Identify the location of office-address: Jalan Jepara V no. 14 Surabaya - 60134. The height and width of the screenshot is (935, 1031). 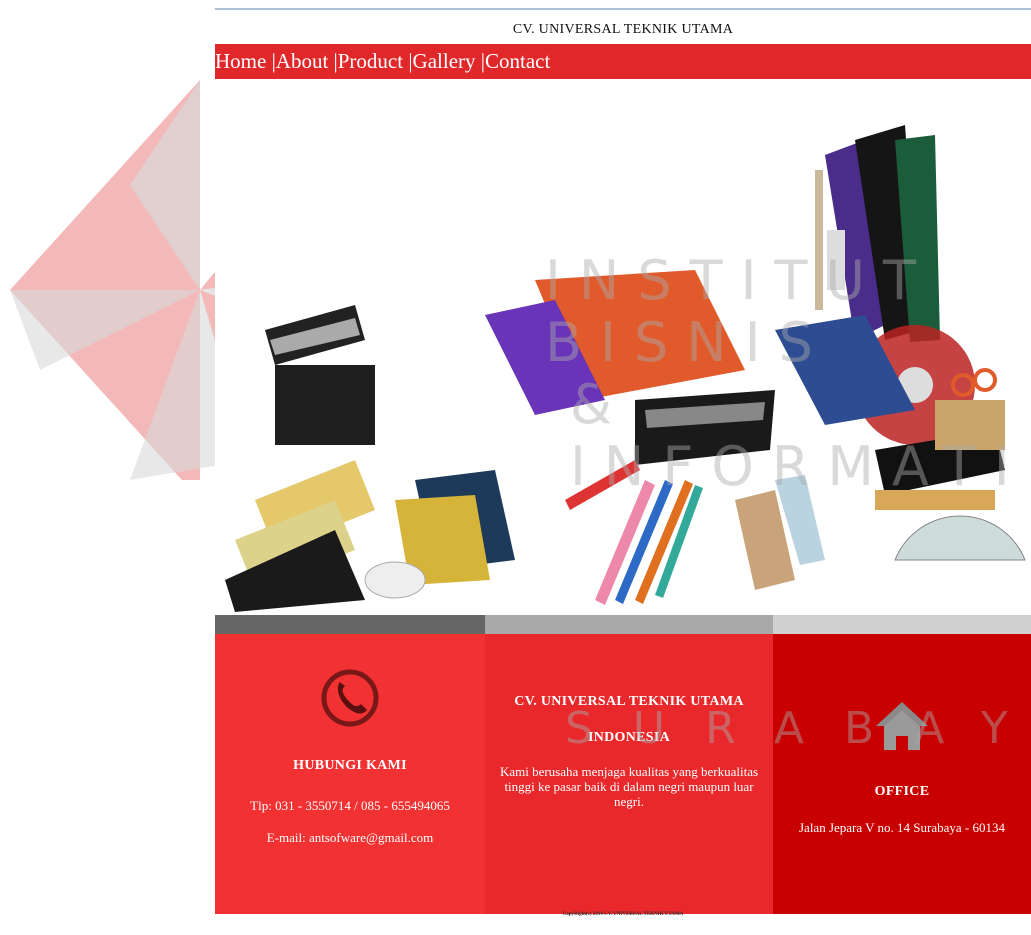
(902, 827).